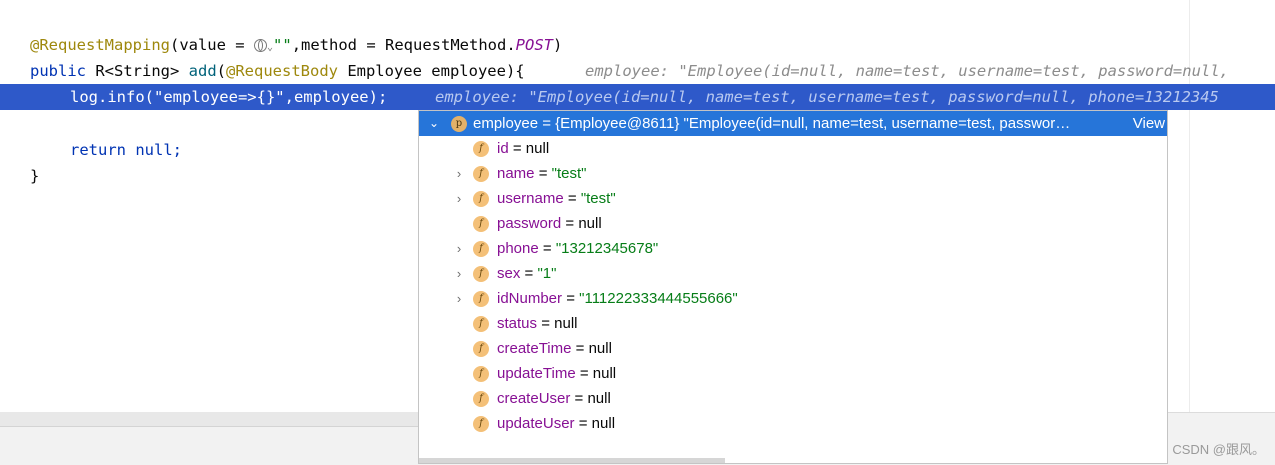  What do you see at coordinates (536, 423) in the screenshot?
I see `field-name: updateUser` at bounding box center [536, 423].